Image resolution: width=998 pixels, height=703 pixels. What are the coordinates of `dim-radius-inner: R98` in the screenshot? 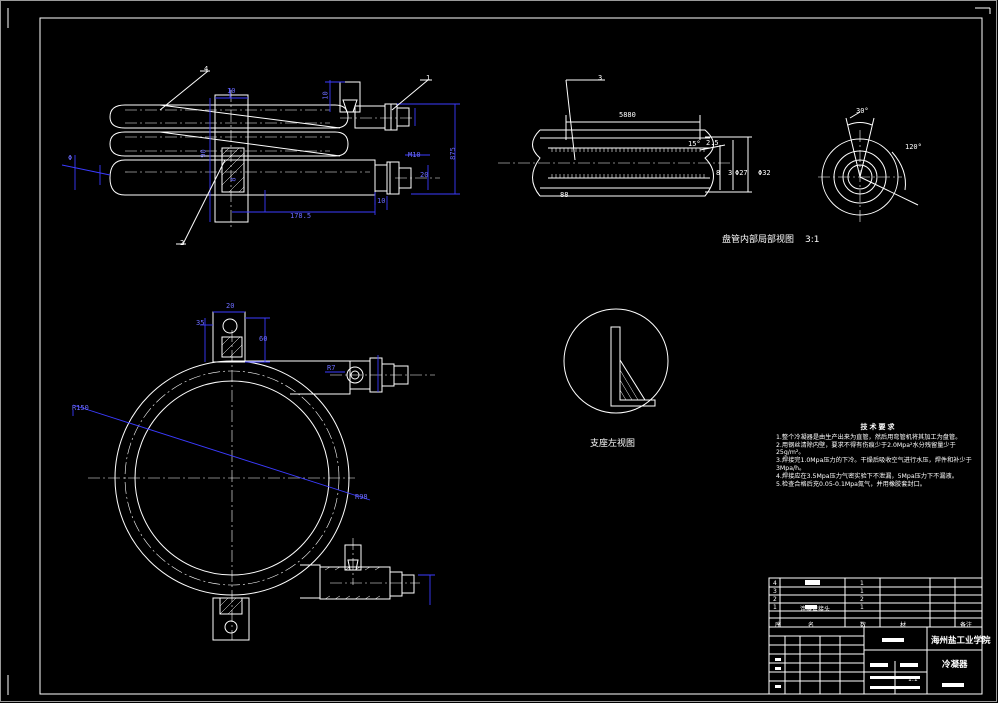 It's located at (361, 497).